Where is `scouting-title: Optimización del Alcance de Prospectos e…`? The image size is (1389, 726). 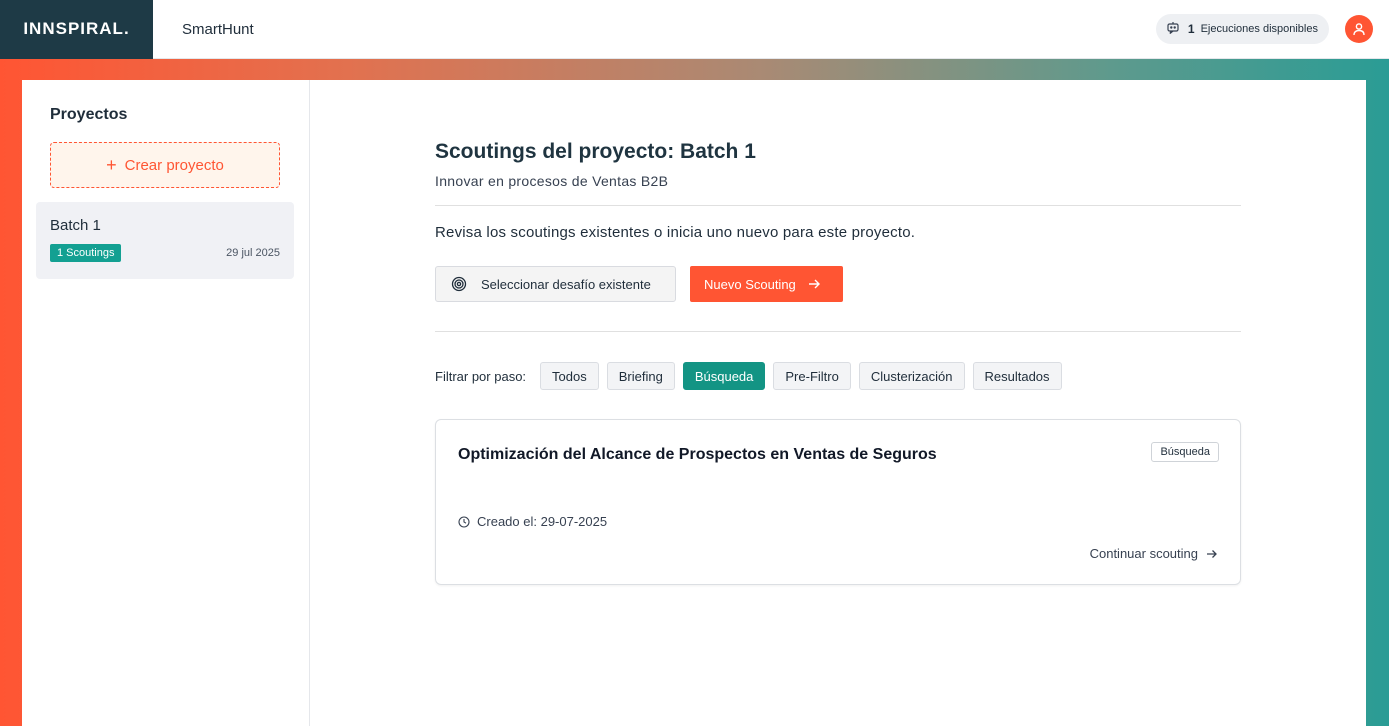 scouting-title: Optimización del Alcance de Prospectos e… is located at coordinates (697, 454).